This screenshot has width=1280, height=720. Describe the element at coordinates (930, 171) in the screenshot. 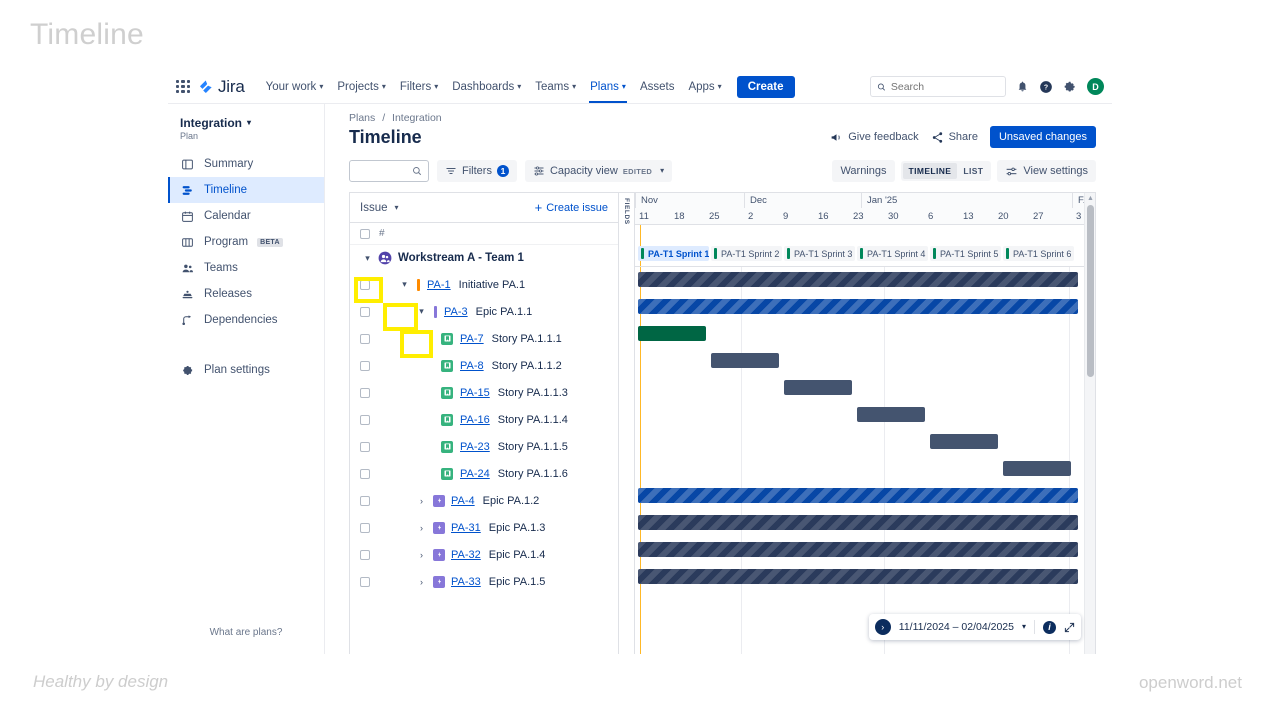

I see `view-mode-timeline: TIMELINE` at that location.